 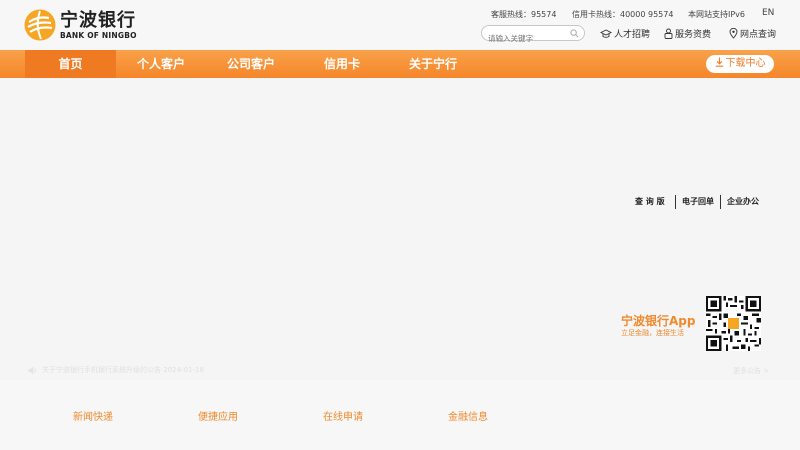 What do you see at coordinates (123, 370) in the screenshot?
I see `announcement-text: 关于宁波银行手机银行系统升级的公告 2024-01-18` at bounding box center [123, 370].